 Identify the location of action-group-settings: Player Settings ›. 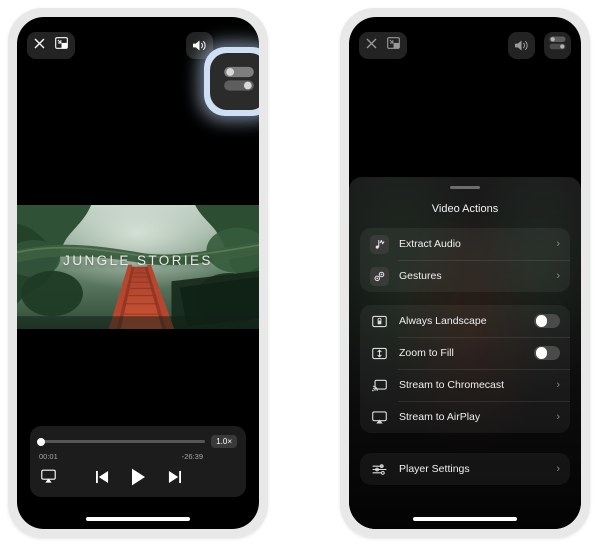
(465, 469).